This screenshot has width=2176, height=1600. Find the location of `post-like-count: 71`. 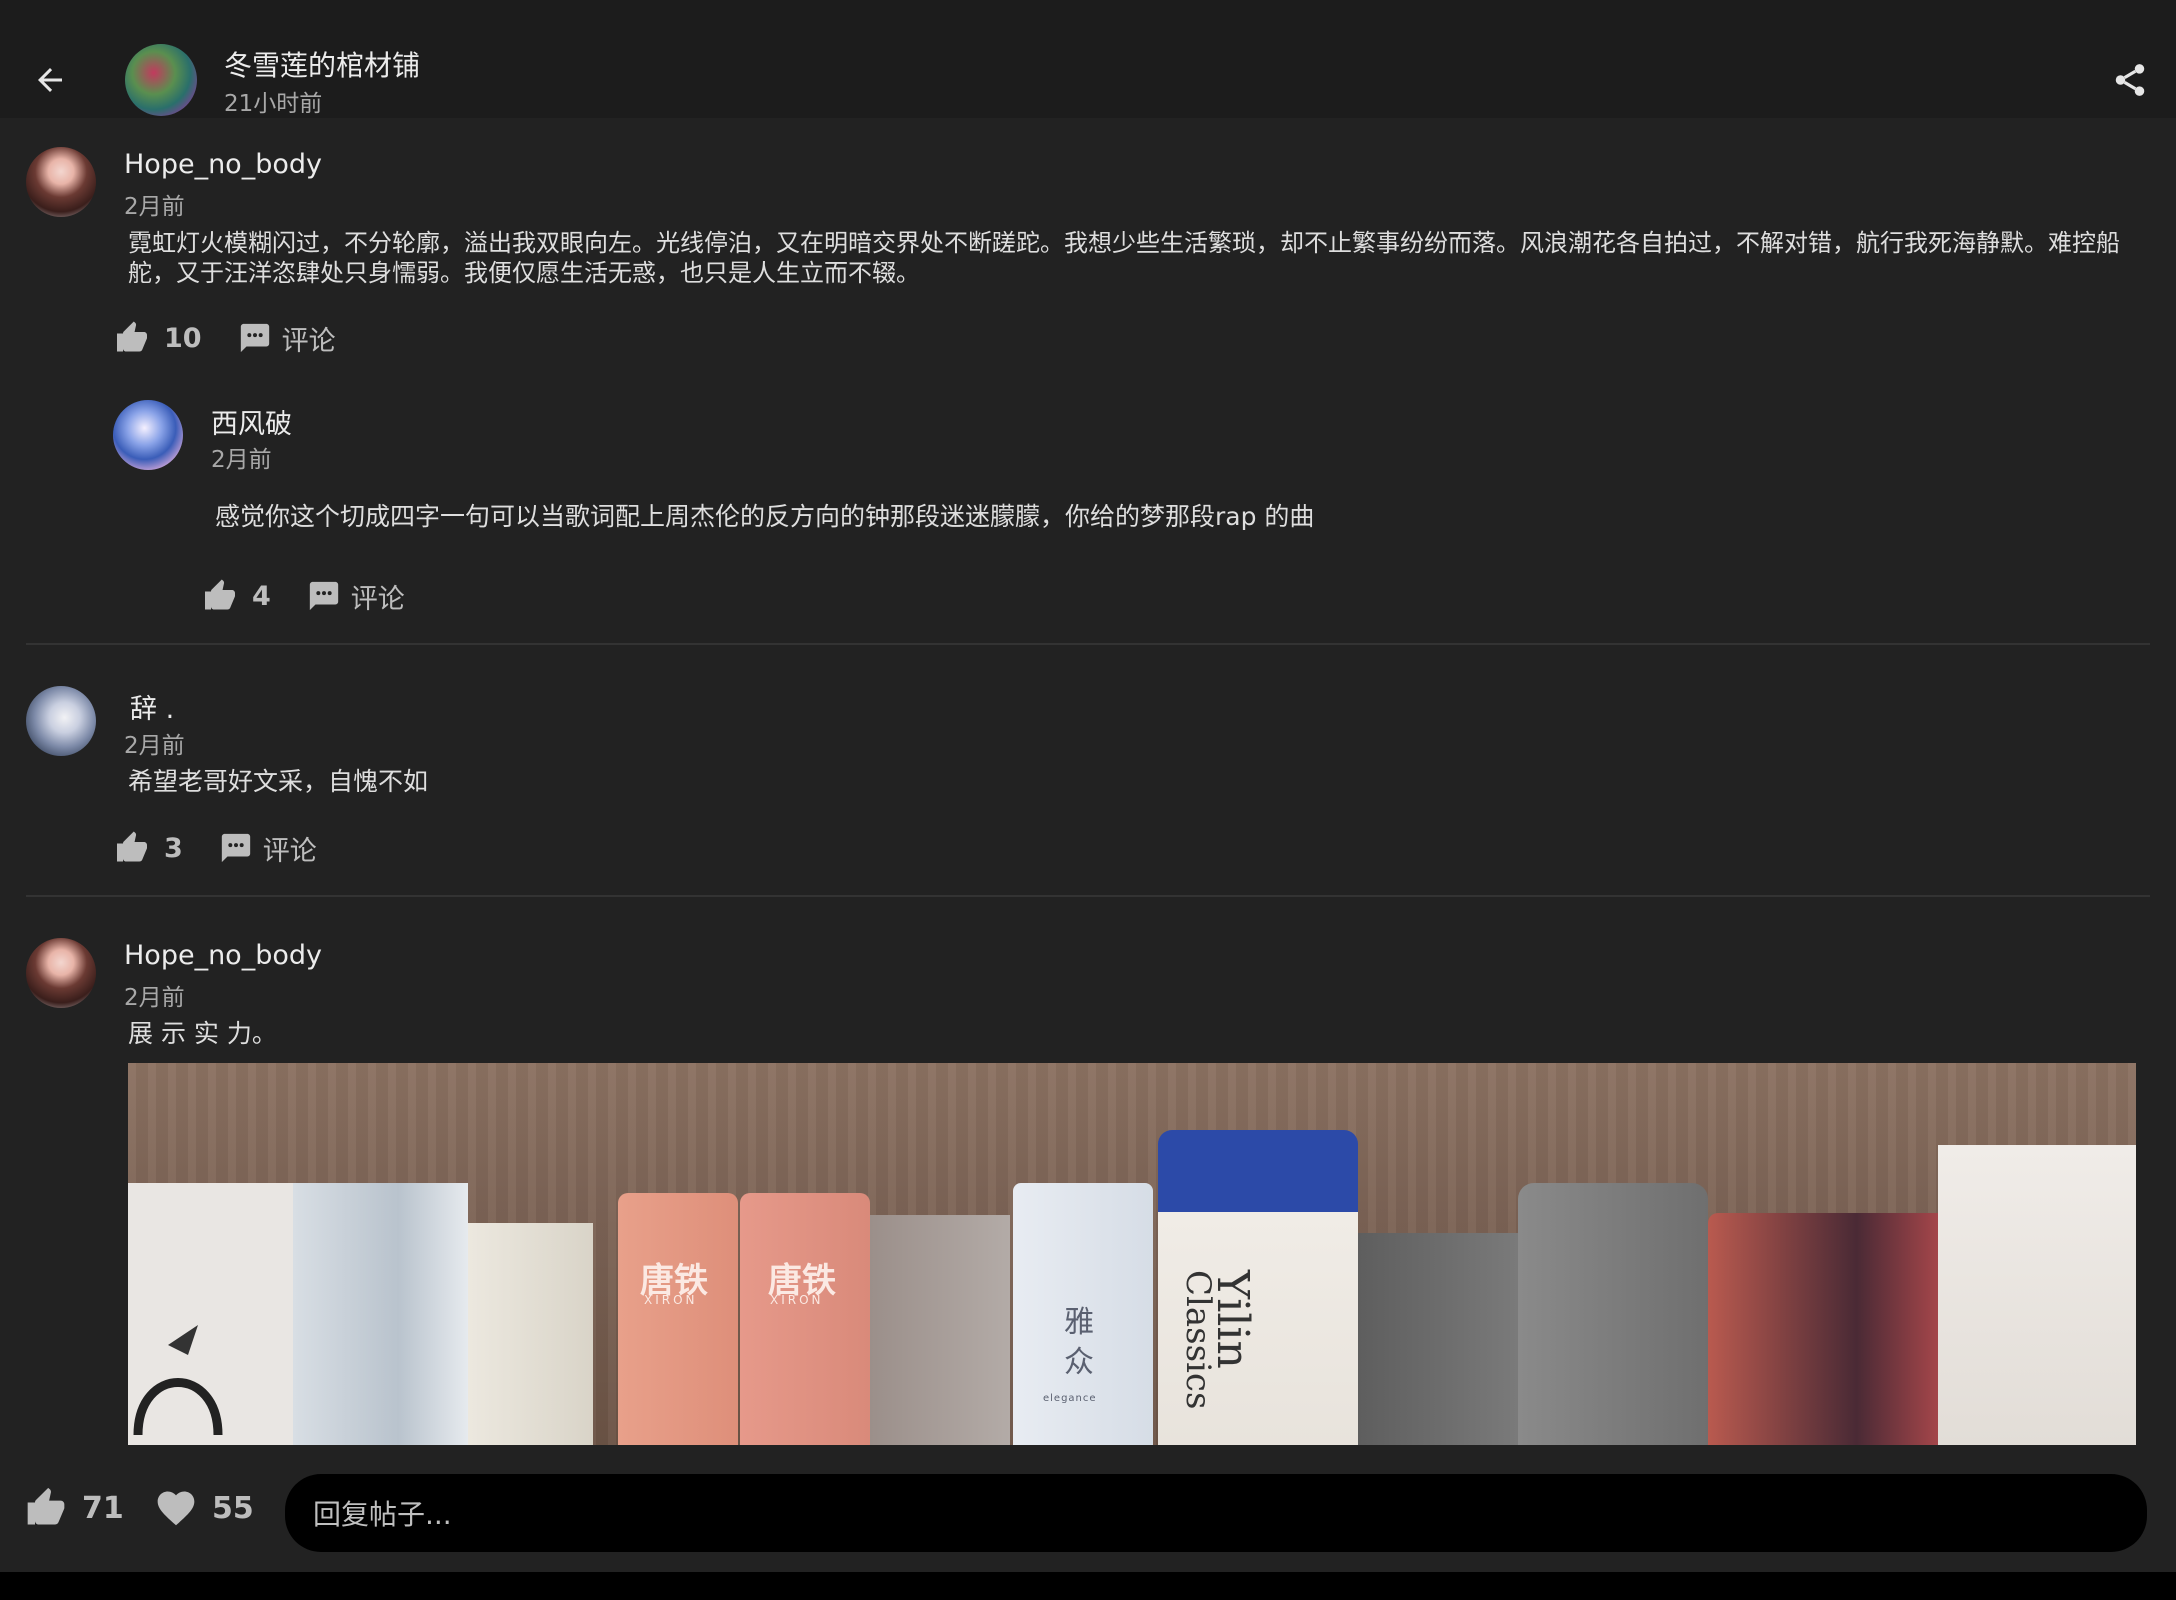

post-like-count: 71 is located at coordinates (103, 1508).